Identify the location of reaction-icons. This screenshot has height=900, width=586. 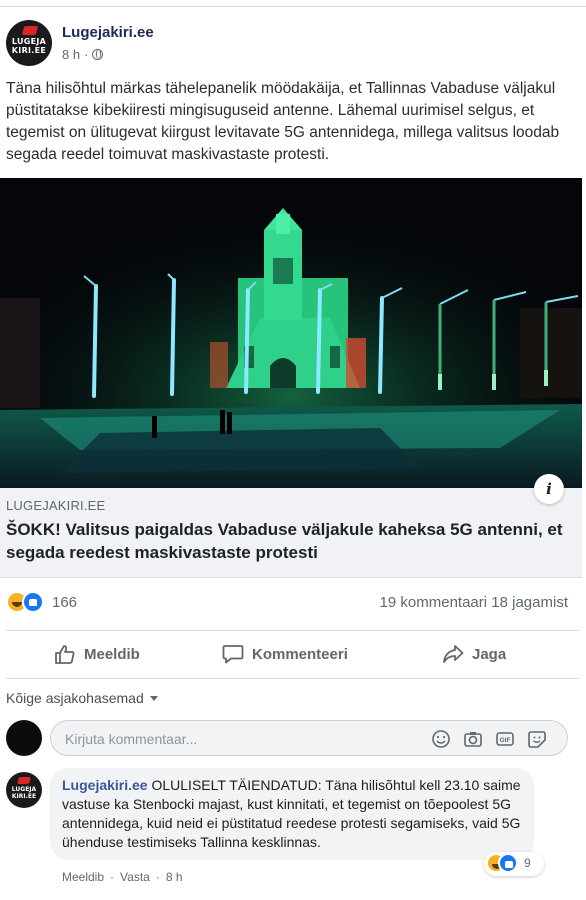
(28, 602).